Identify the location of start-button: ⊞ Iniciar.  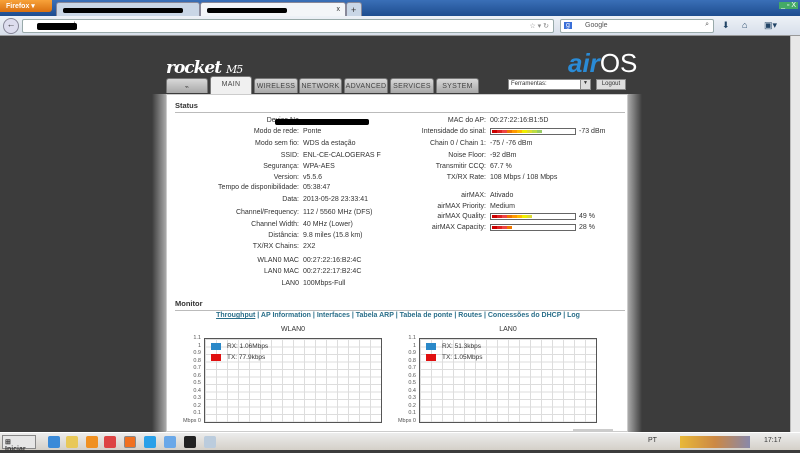
(19, 444).